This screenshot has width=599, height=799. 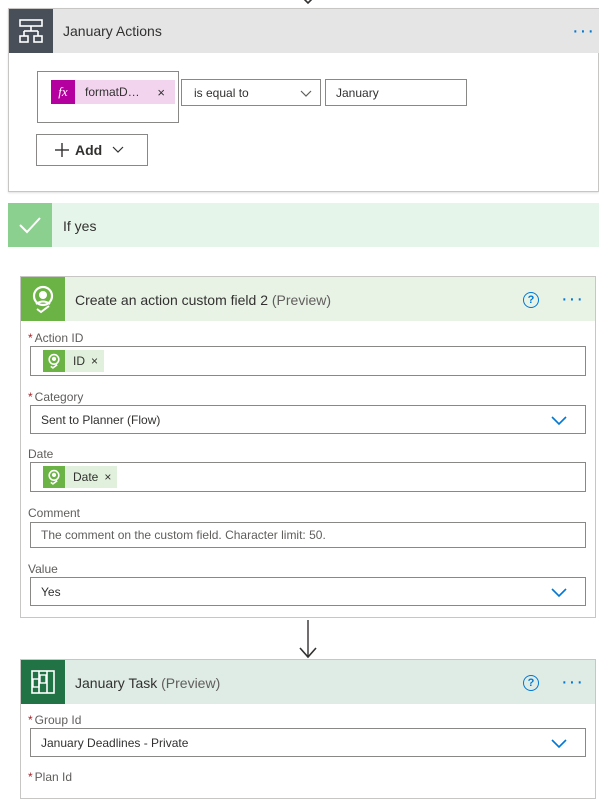 I want to click on fx-icon: fx, so click(x=63, y=92).